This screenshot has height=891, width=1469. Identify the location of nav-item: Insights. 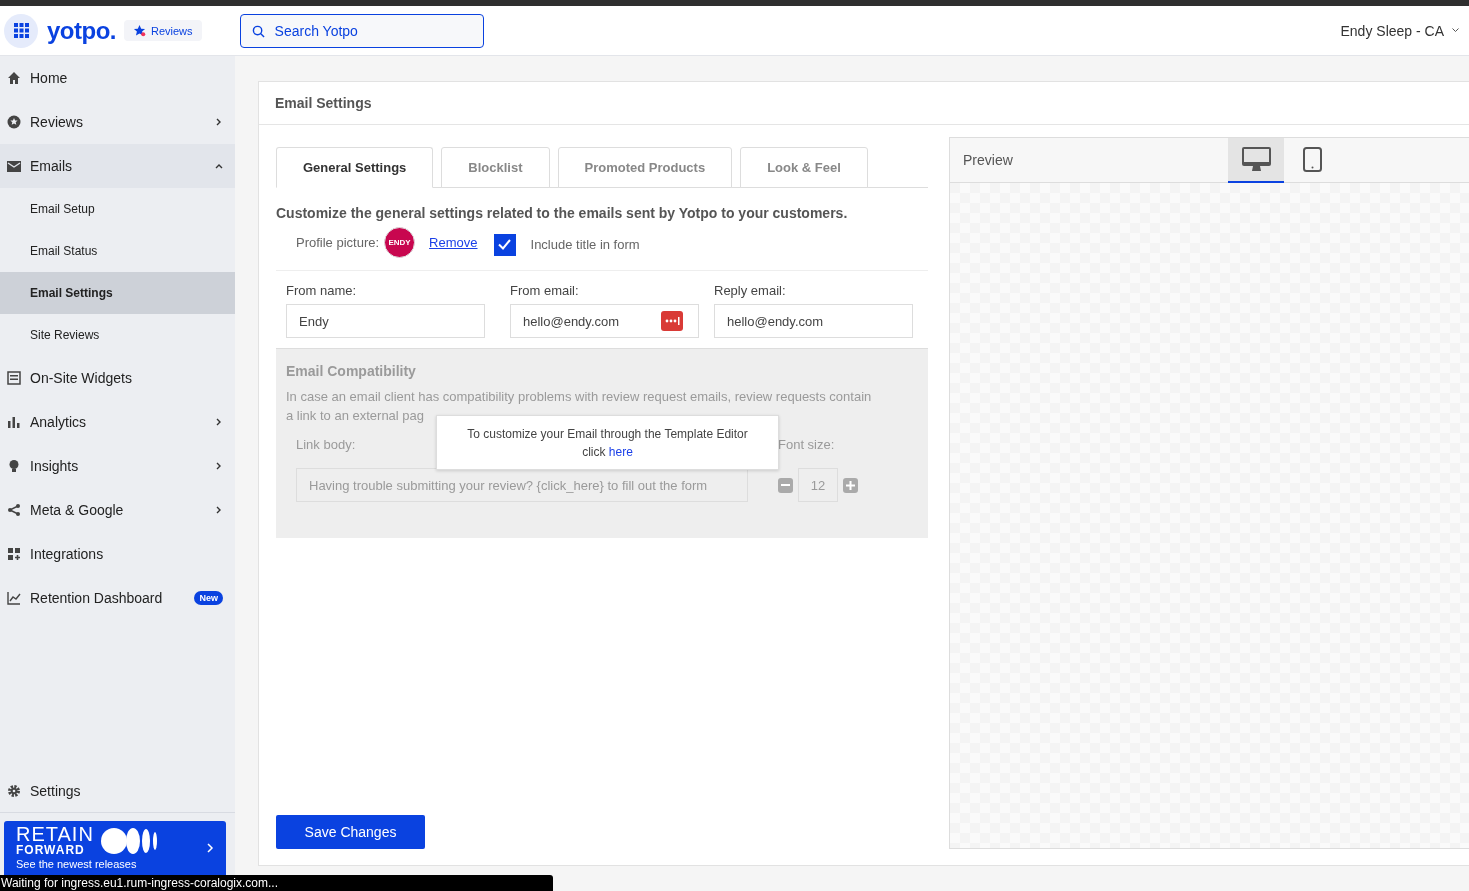
(117, 466).